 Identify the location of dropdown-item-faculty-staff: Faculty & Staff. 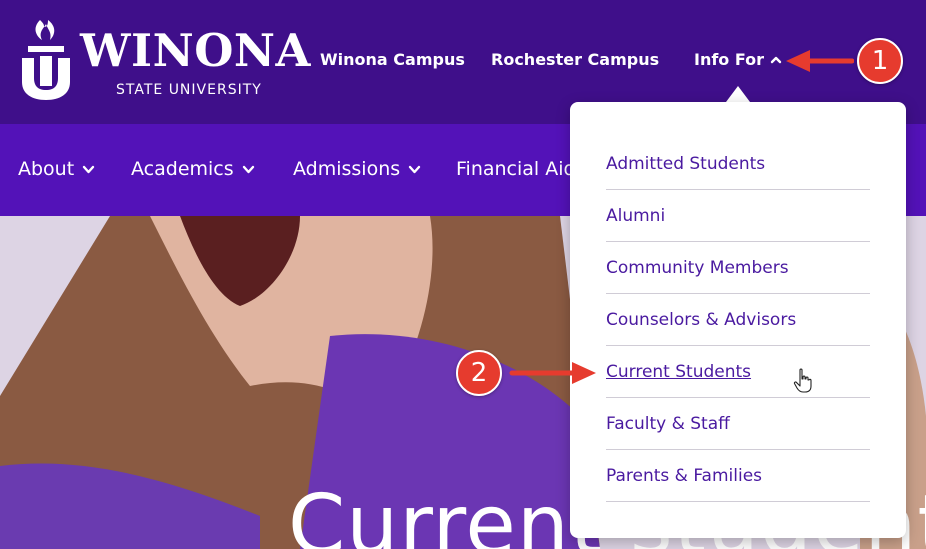
(738, 424).